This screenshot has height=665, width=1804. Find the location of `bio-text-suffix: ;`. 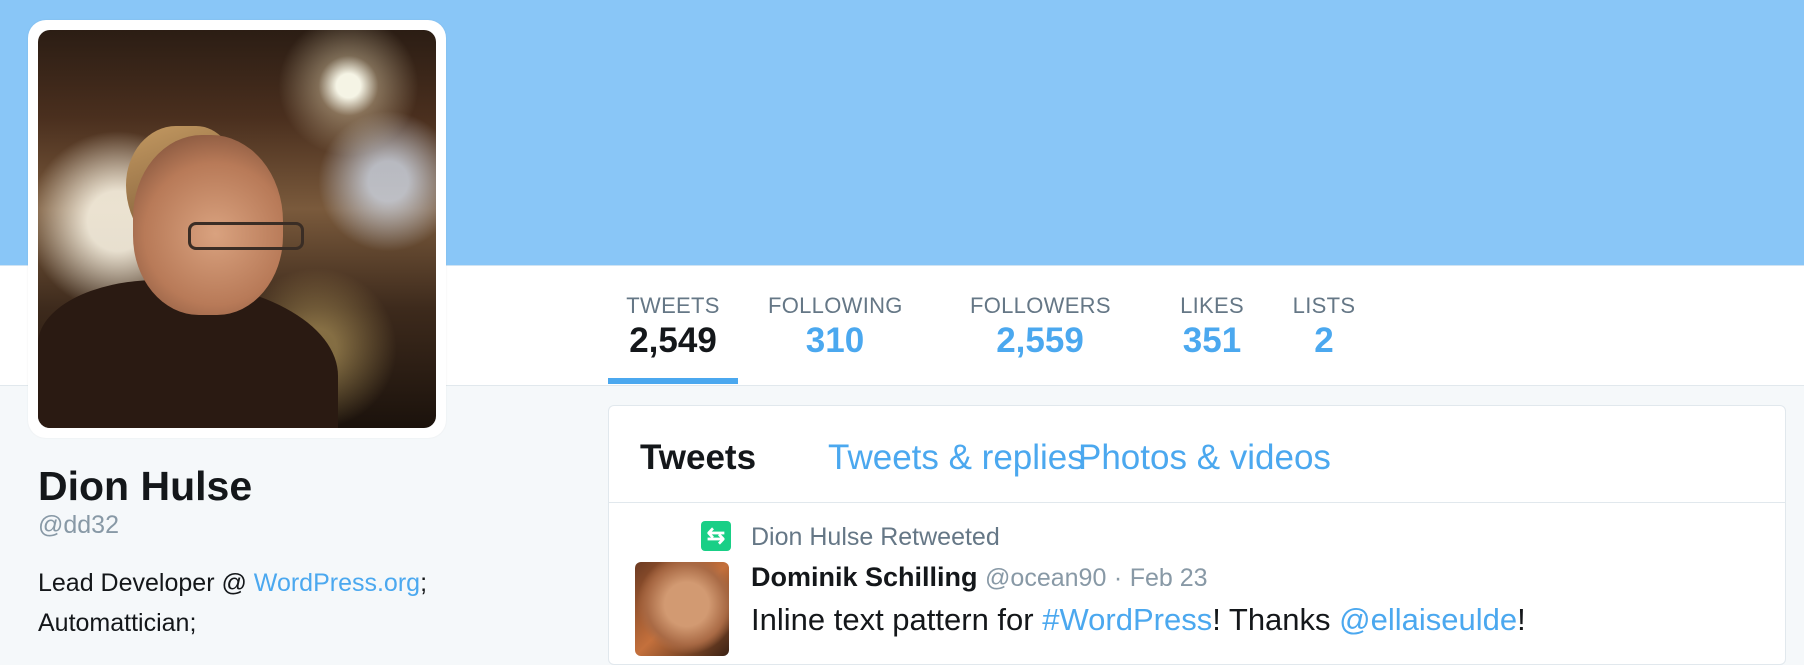

bio-text-suffix: ; is located at coordinates (424, 583).